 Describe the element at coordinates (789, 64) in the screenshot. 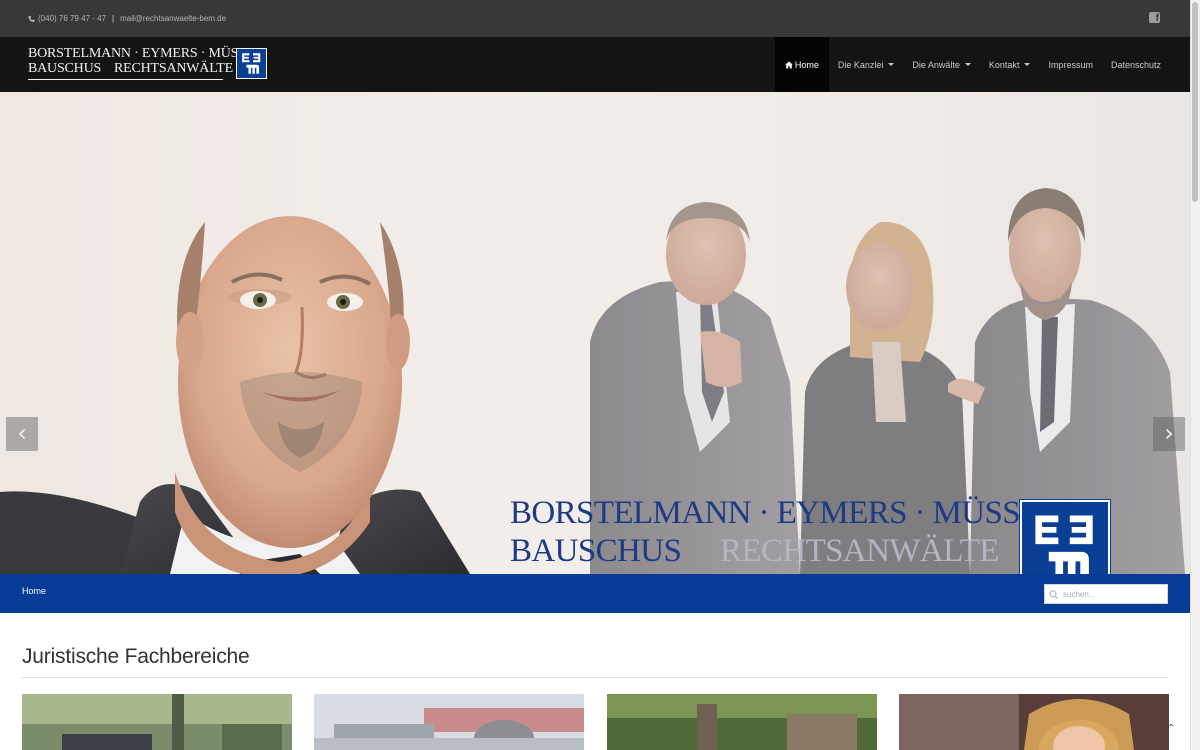

I see `home-icon` at that location.